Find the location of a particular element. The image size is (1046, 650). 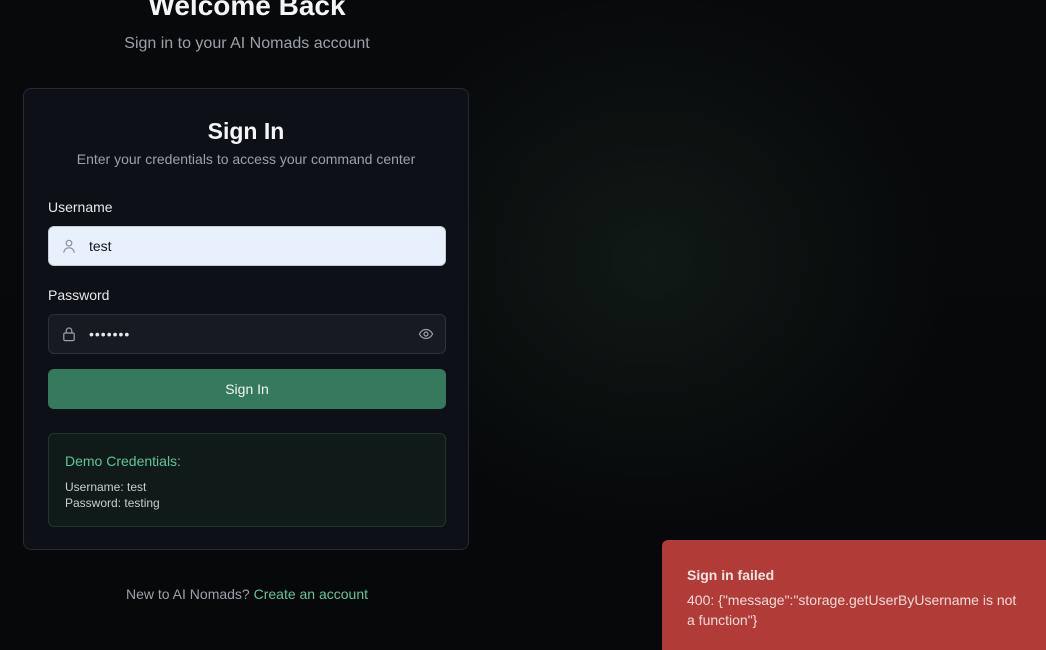

user-icon is located at coordinates (69, 246).